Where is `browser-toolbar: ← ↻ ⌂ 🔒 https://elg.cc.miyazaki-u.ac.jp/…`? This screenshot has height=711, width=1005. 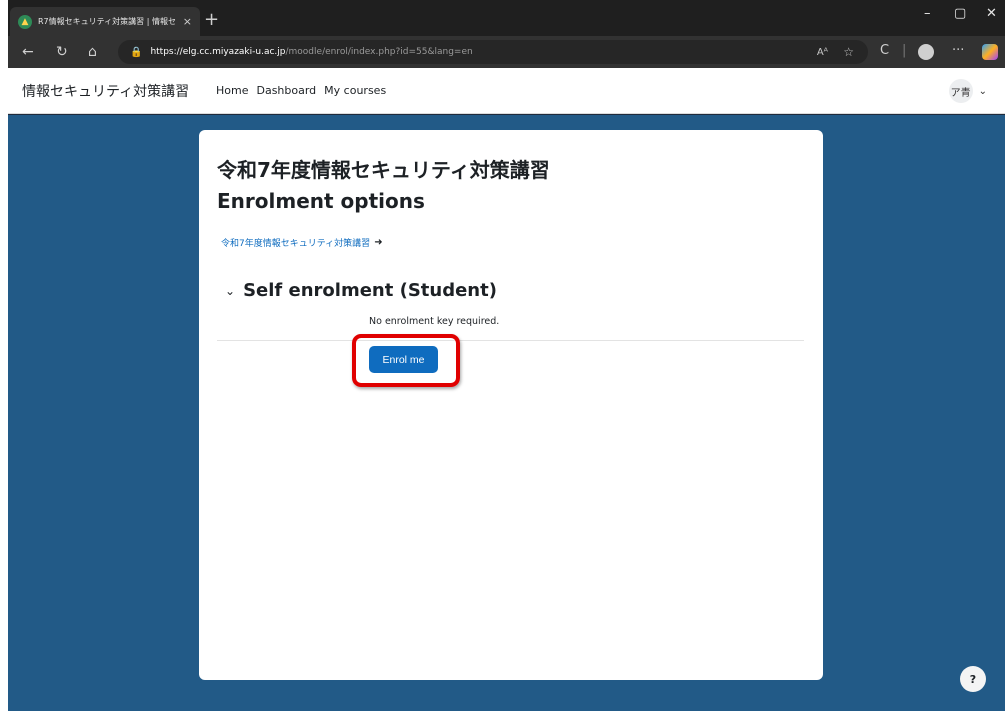
browser-toolbar: ← ↻ ⌂ 🔒 https://elg.cc.miyazaki-u.ac.jp/… is located at coordinates (506, 52).